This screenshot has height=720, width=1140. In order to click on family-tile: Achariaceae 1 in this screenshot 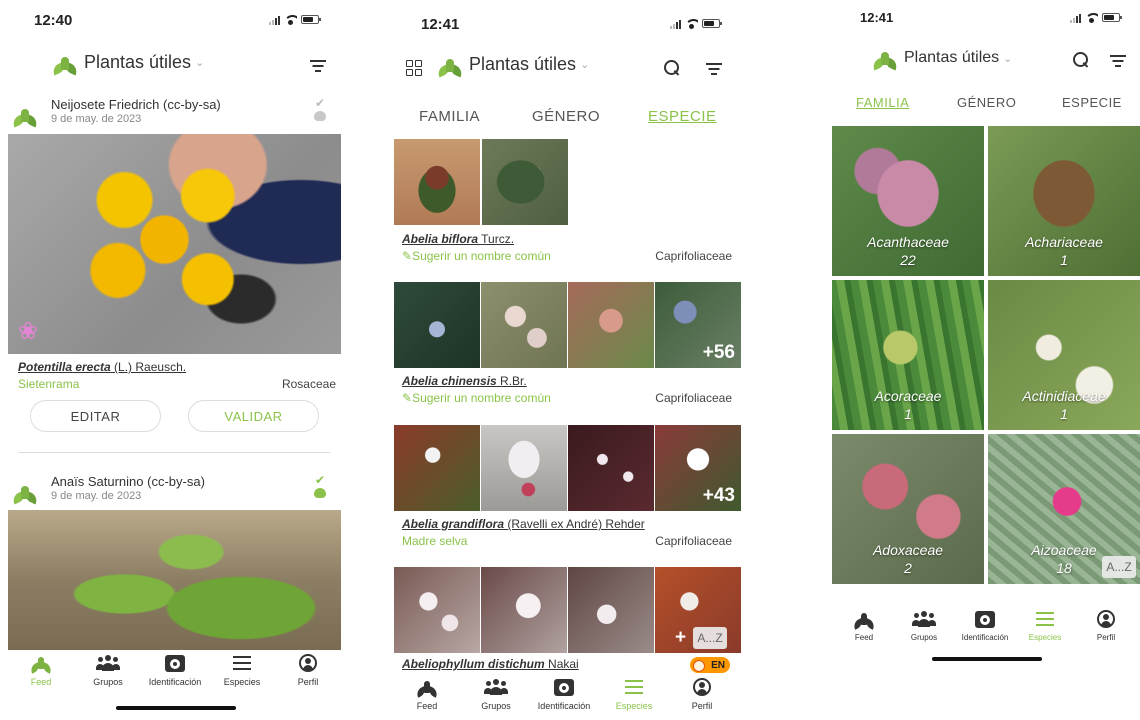, I will do `click(1064, 201)`.